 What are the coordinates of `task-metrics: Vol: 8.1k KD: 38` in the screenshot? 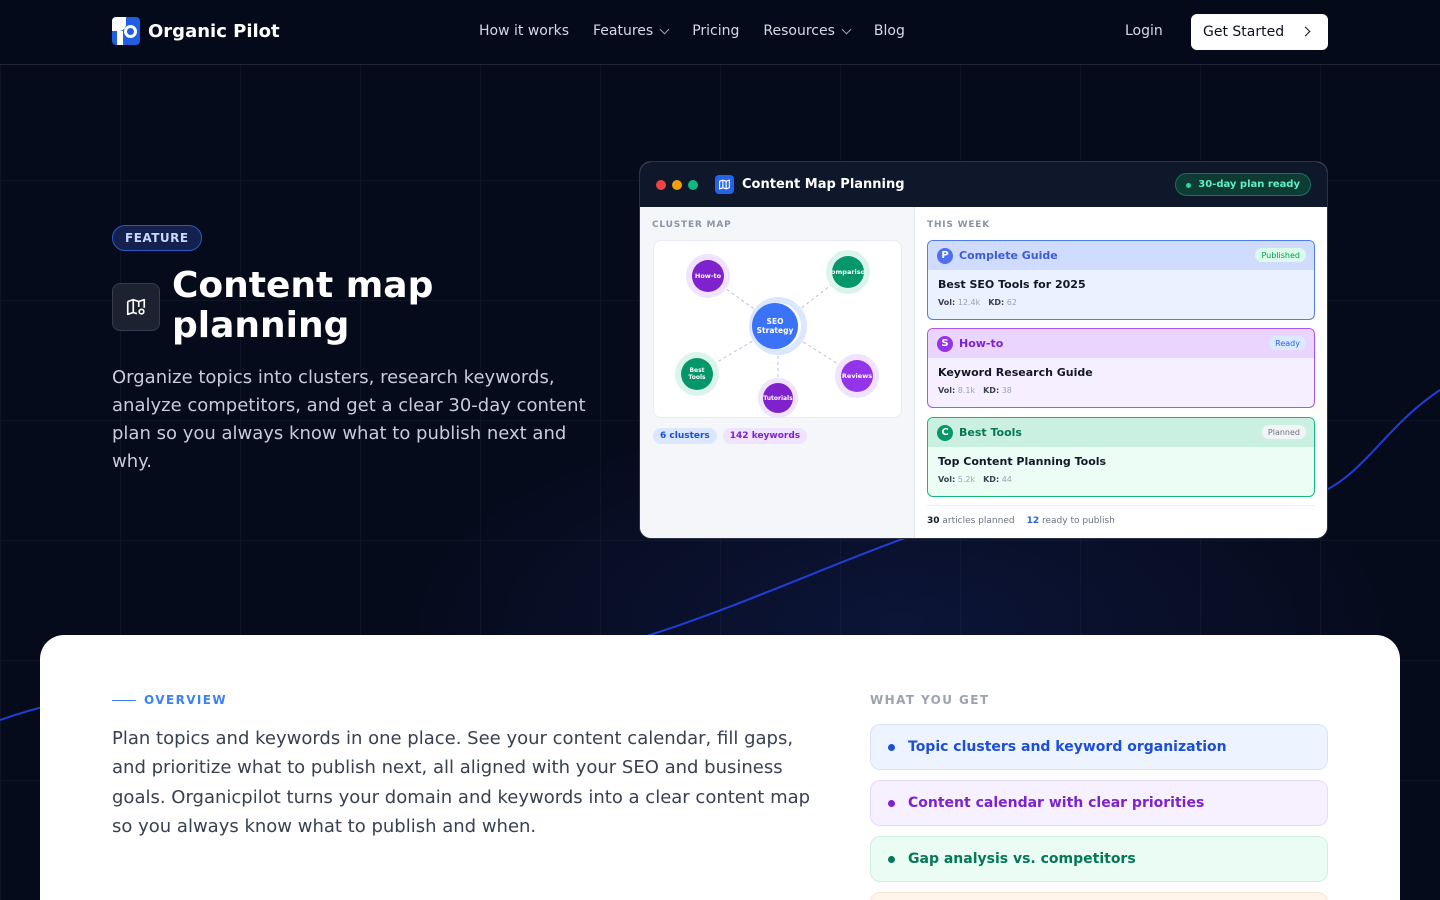 It's located at (975, 390).